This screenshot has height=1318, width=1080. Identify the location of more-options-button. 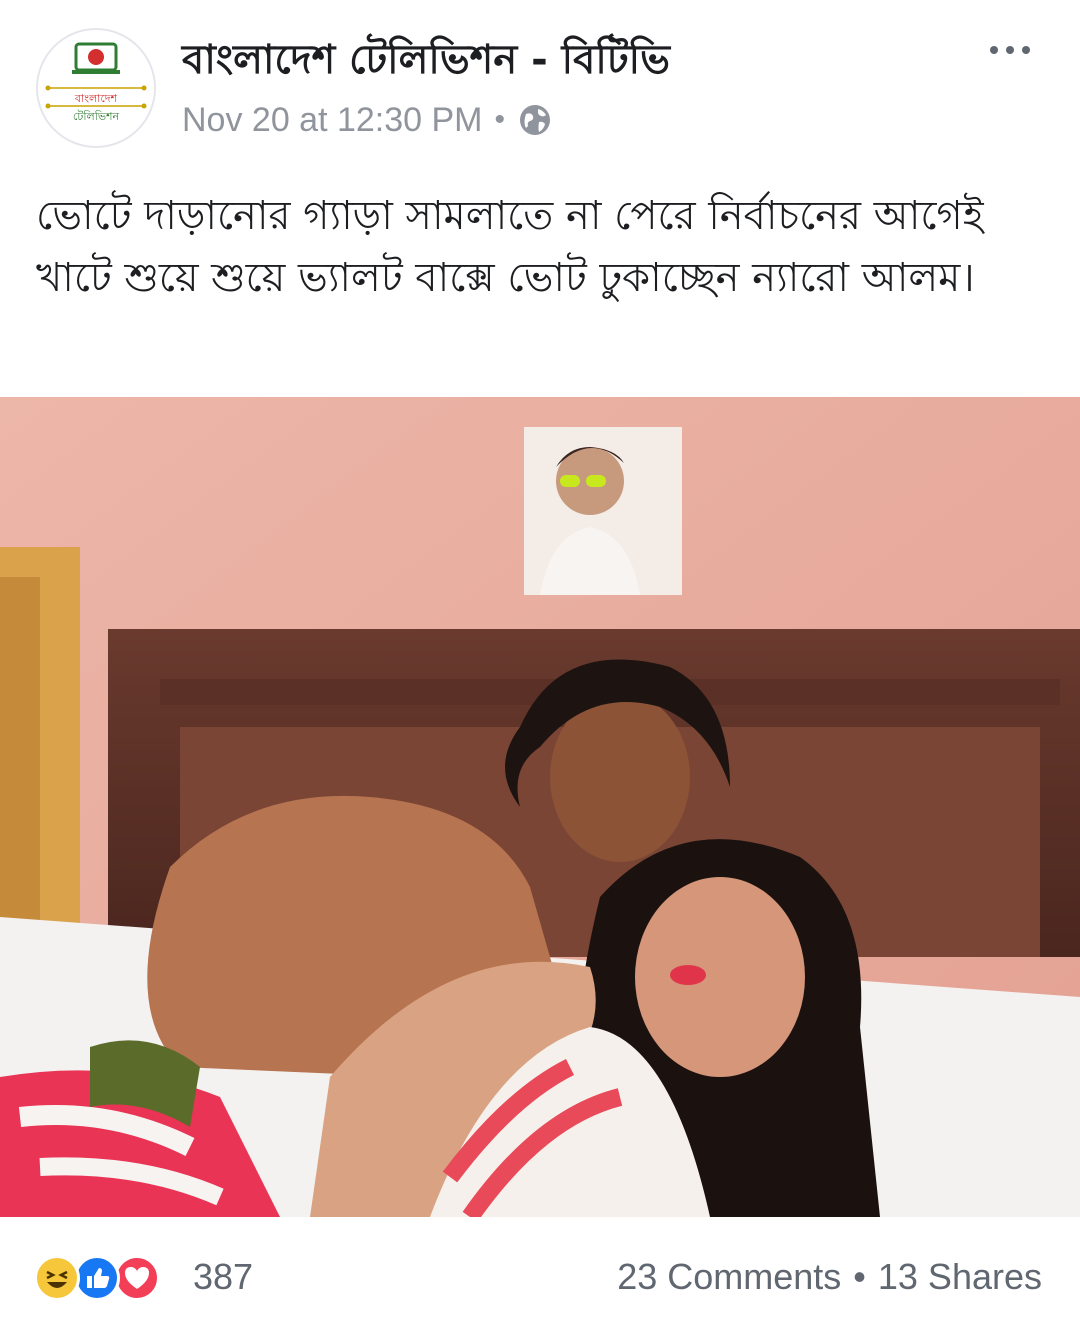
(1010, 50).